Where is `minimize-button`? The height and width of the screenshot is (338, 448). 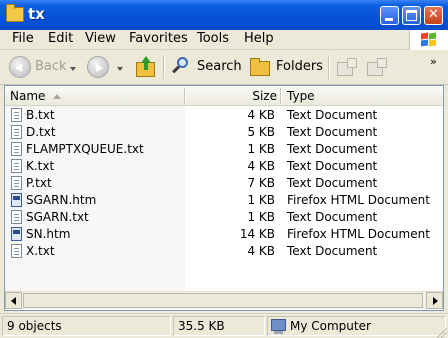
minimize-button is located at coordinates (389, 15).